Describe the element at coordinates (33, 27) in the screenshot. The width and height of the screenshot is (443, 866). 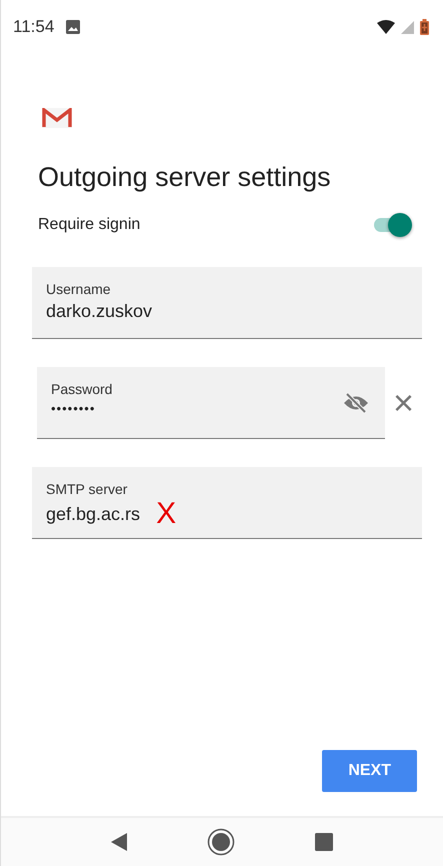
I see `status-time: 11:54` at that location.